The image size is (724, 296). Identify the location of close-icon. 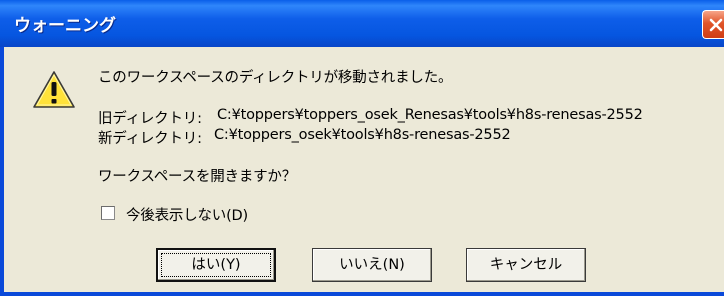
(716, 25).